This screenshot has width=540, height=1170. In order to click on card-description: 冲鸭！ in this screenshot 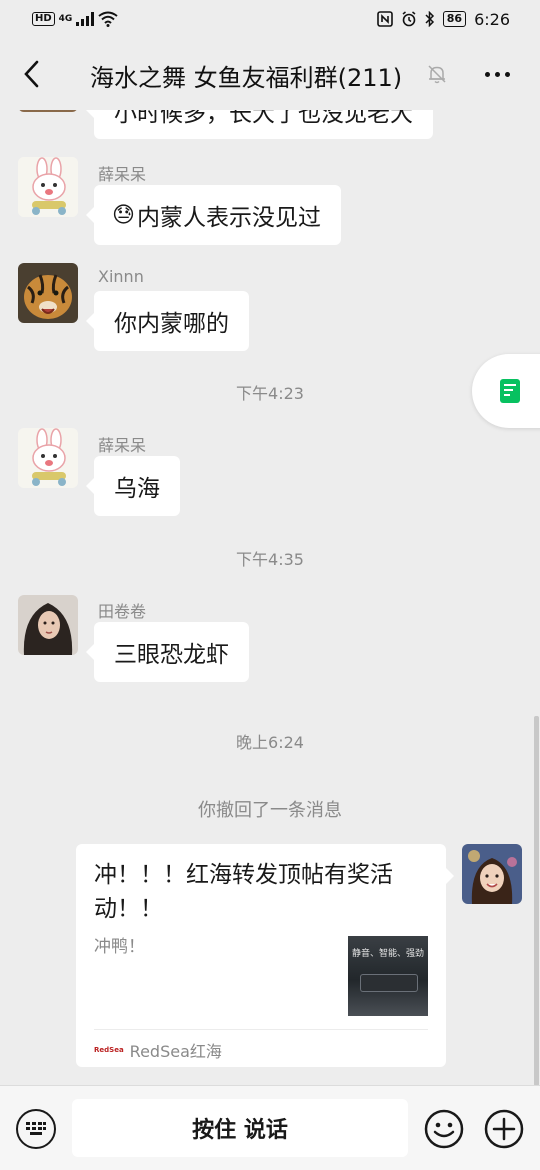, I will do `click(119, 947)`.